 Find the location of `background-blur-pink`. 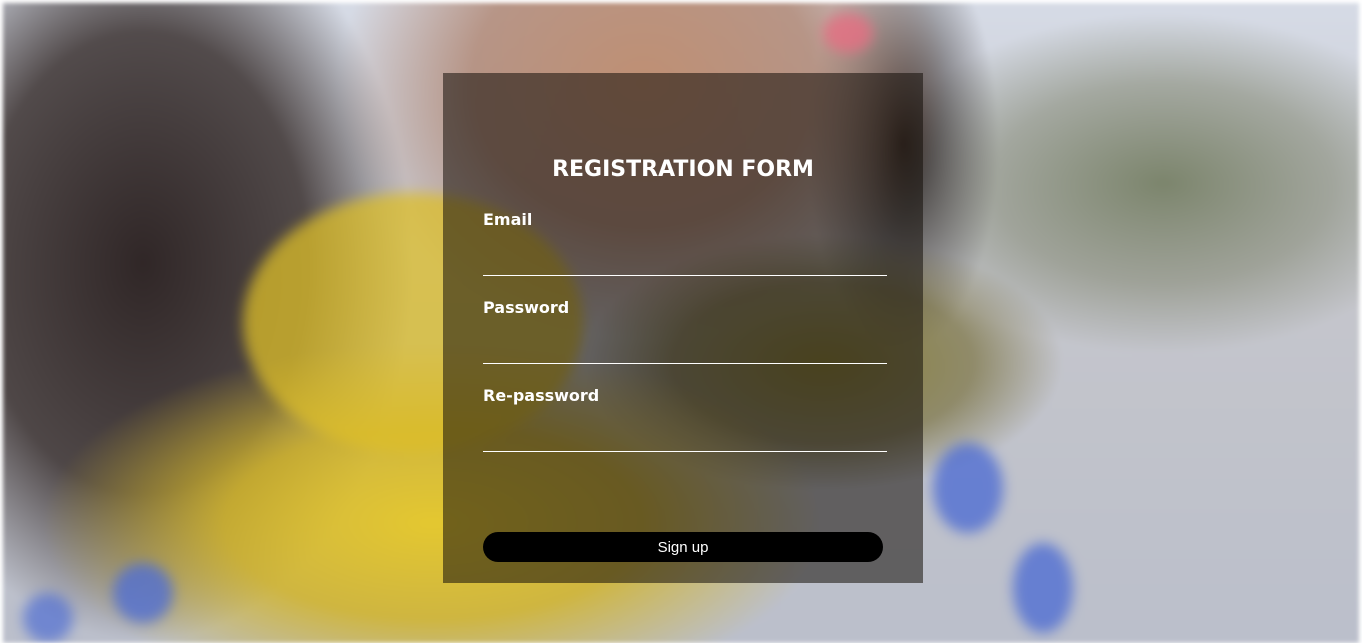

background-blur-pink is located at coordinates (848, 33).